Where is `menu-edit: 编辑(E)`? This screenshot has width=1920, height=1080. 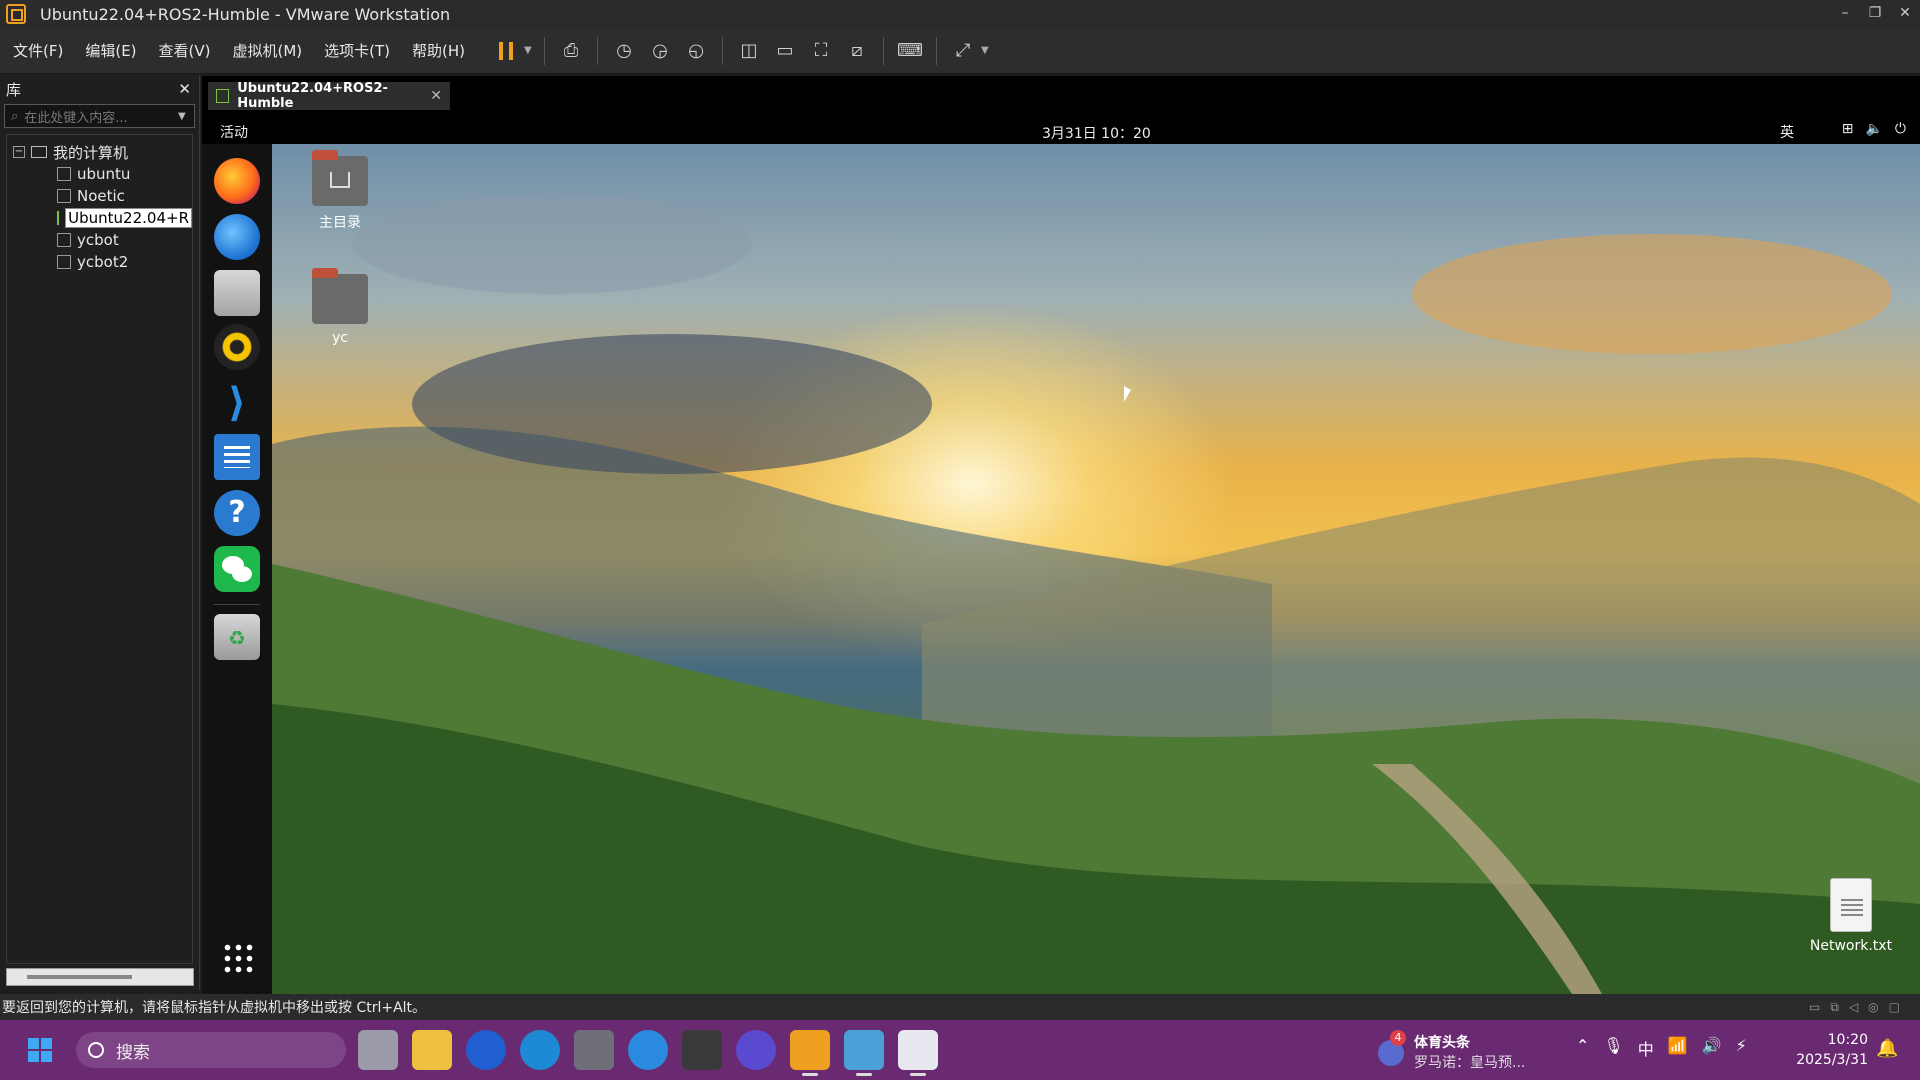 menu-edit: 编辑(E) is located at coordinates (110, 50).